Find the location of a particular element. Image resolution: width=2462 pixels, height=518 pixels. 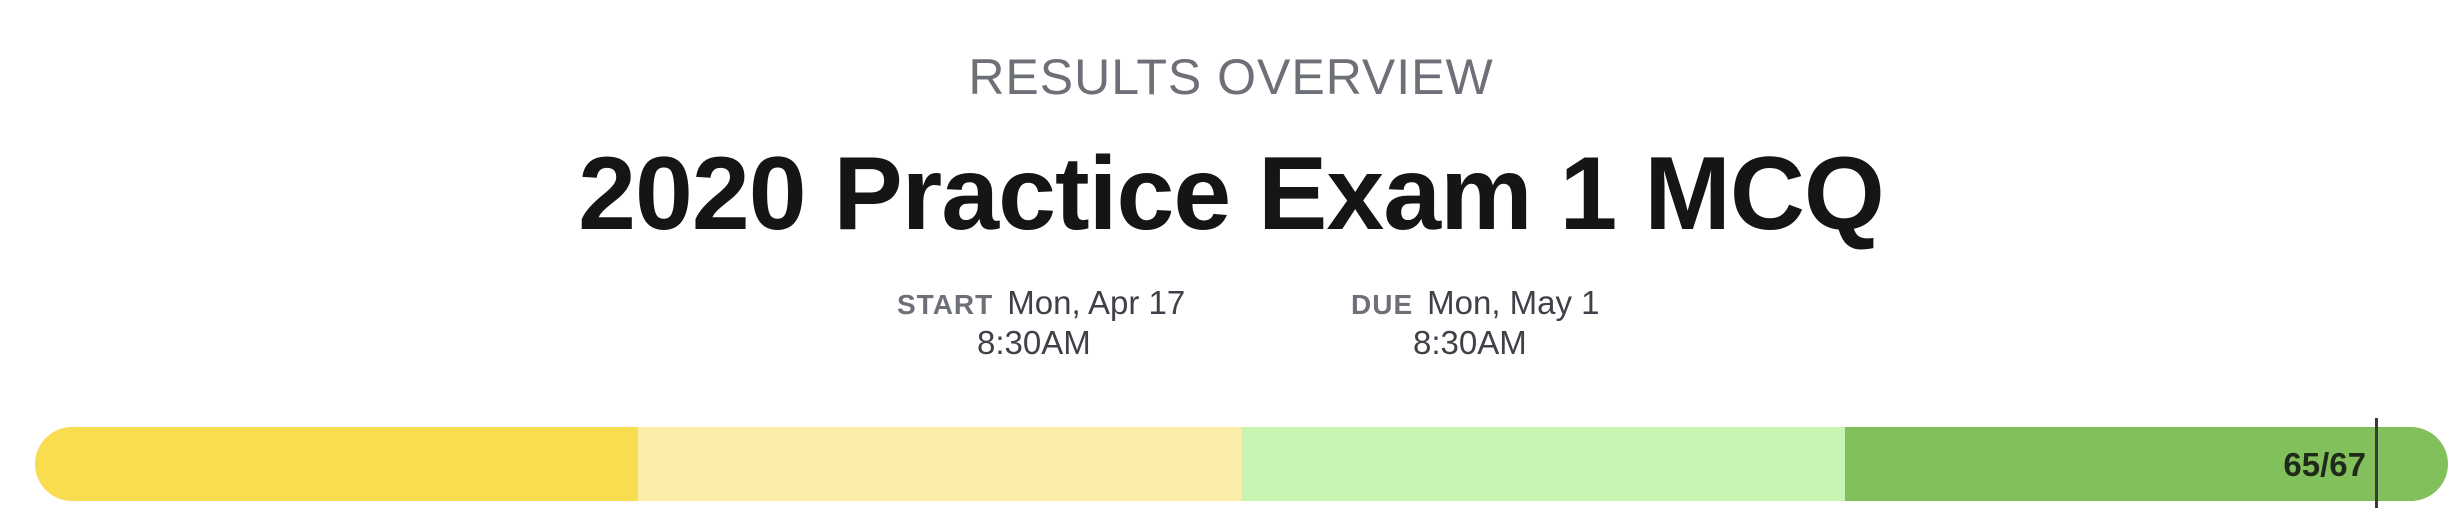

start-date-block: START Mon, Apr 17 8:30AM is located at coordinates (1047, 323).